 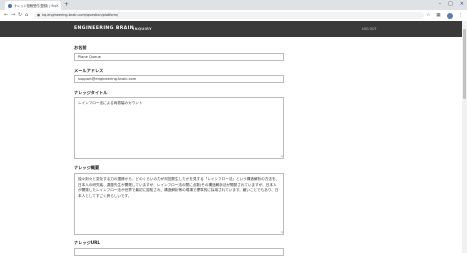 What do you see at coordinates (449, 15) in the screenshot?
I see `profile-avatar` at bounding box center [449, 15].